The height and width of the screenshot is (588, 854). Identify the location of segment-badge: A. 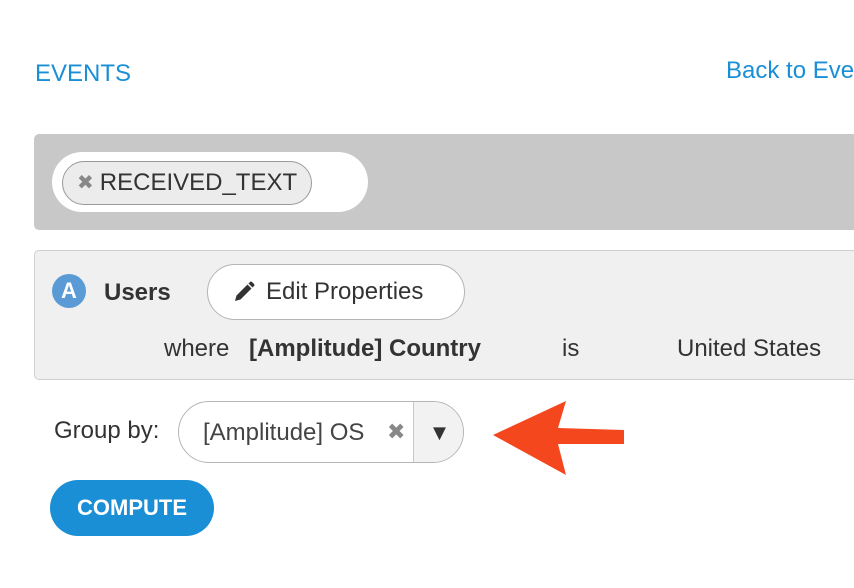
(69, 291).